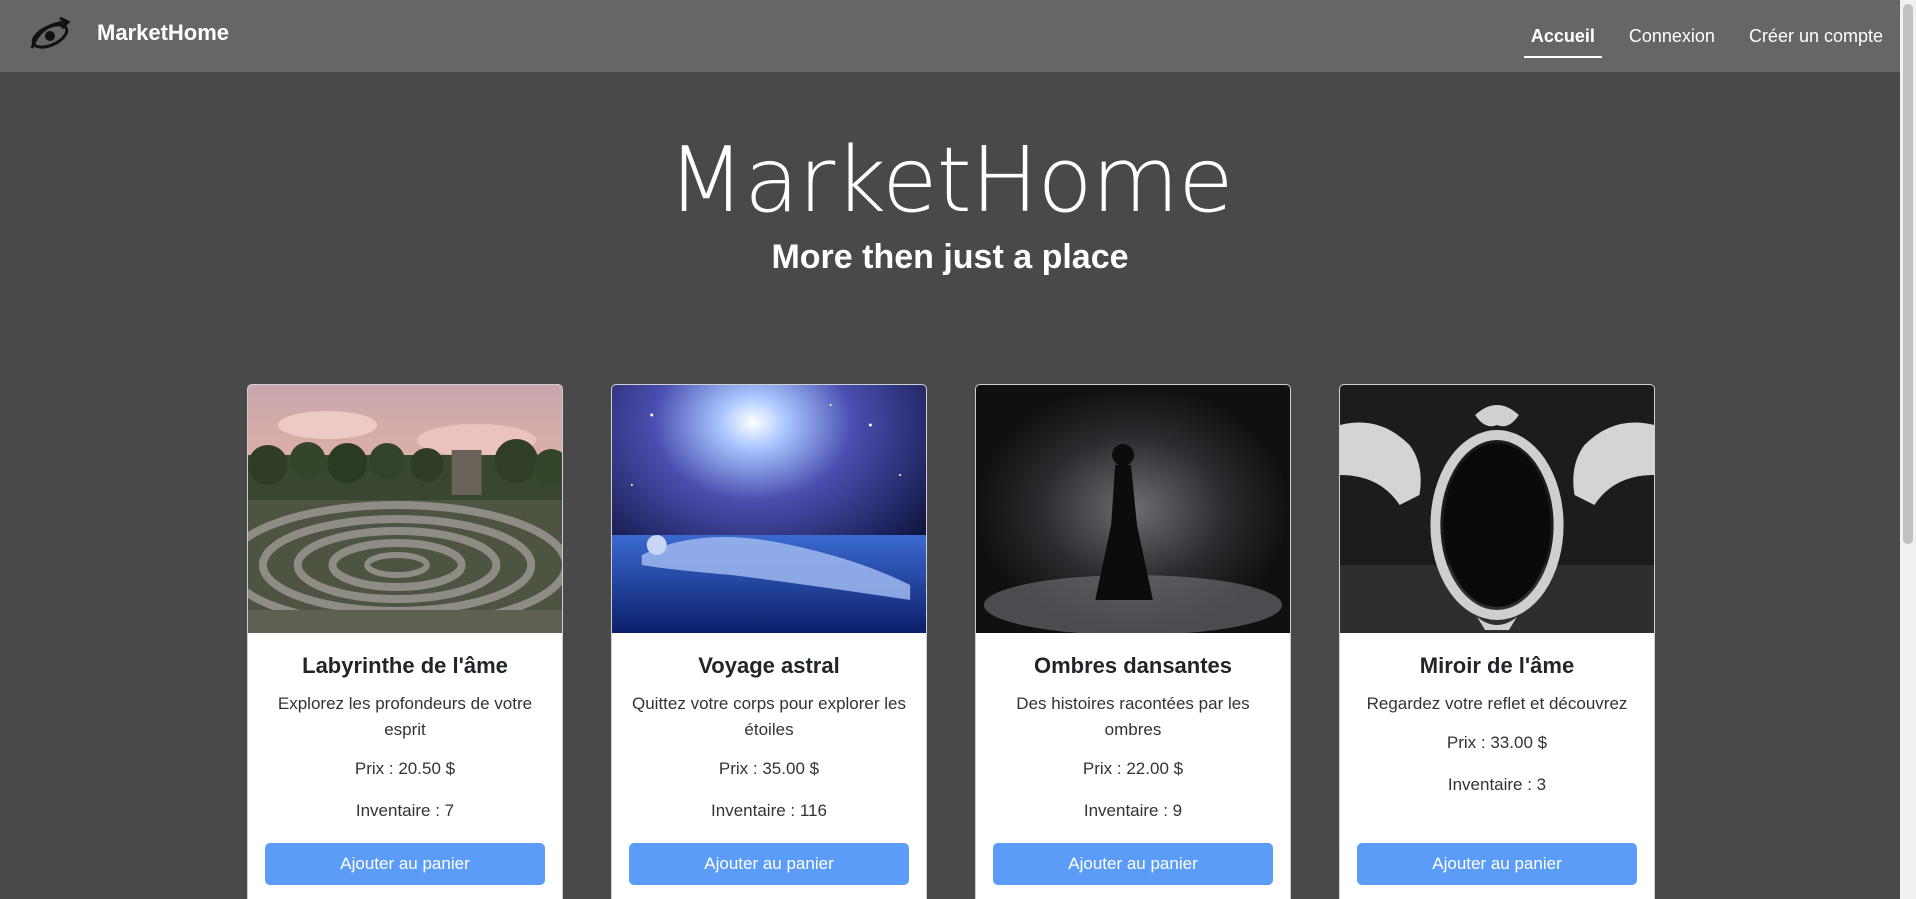  Describe the element at coordinates (1133, 768) in the screenshot. I see `product-price: Prix : 22.00 $` at that location.